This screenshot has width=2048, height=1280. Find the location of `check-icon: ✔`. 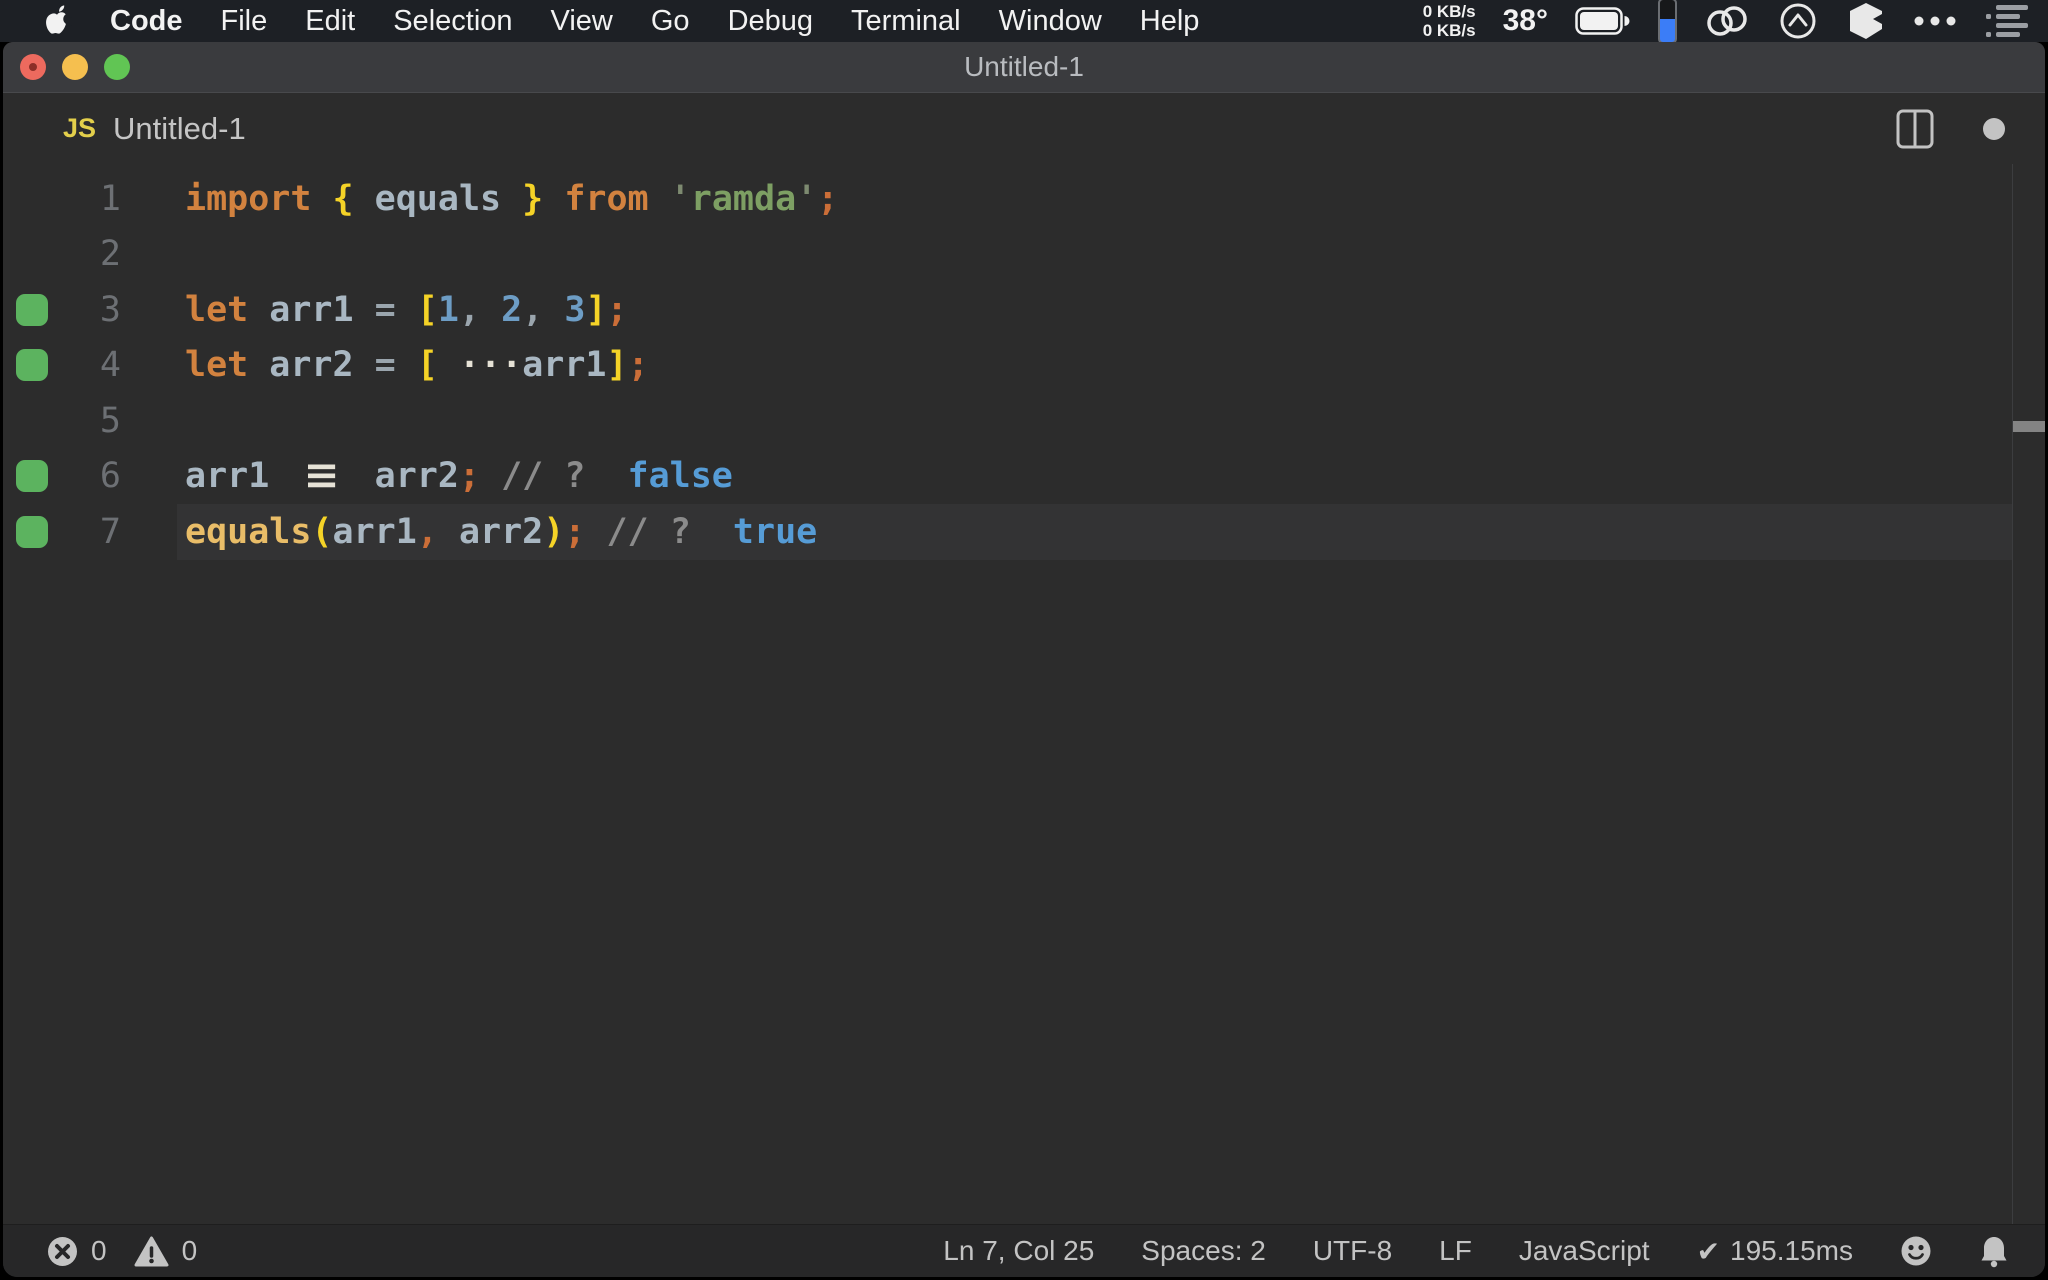

check-icon: ✔ is located at coordinates (1708, 1251).